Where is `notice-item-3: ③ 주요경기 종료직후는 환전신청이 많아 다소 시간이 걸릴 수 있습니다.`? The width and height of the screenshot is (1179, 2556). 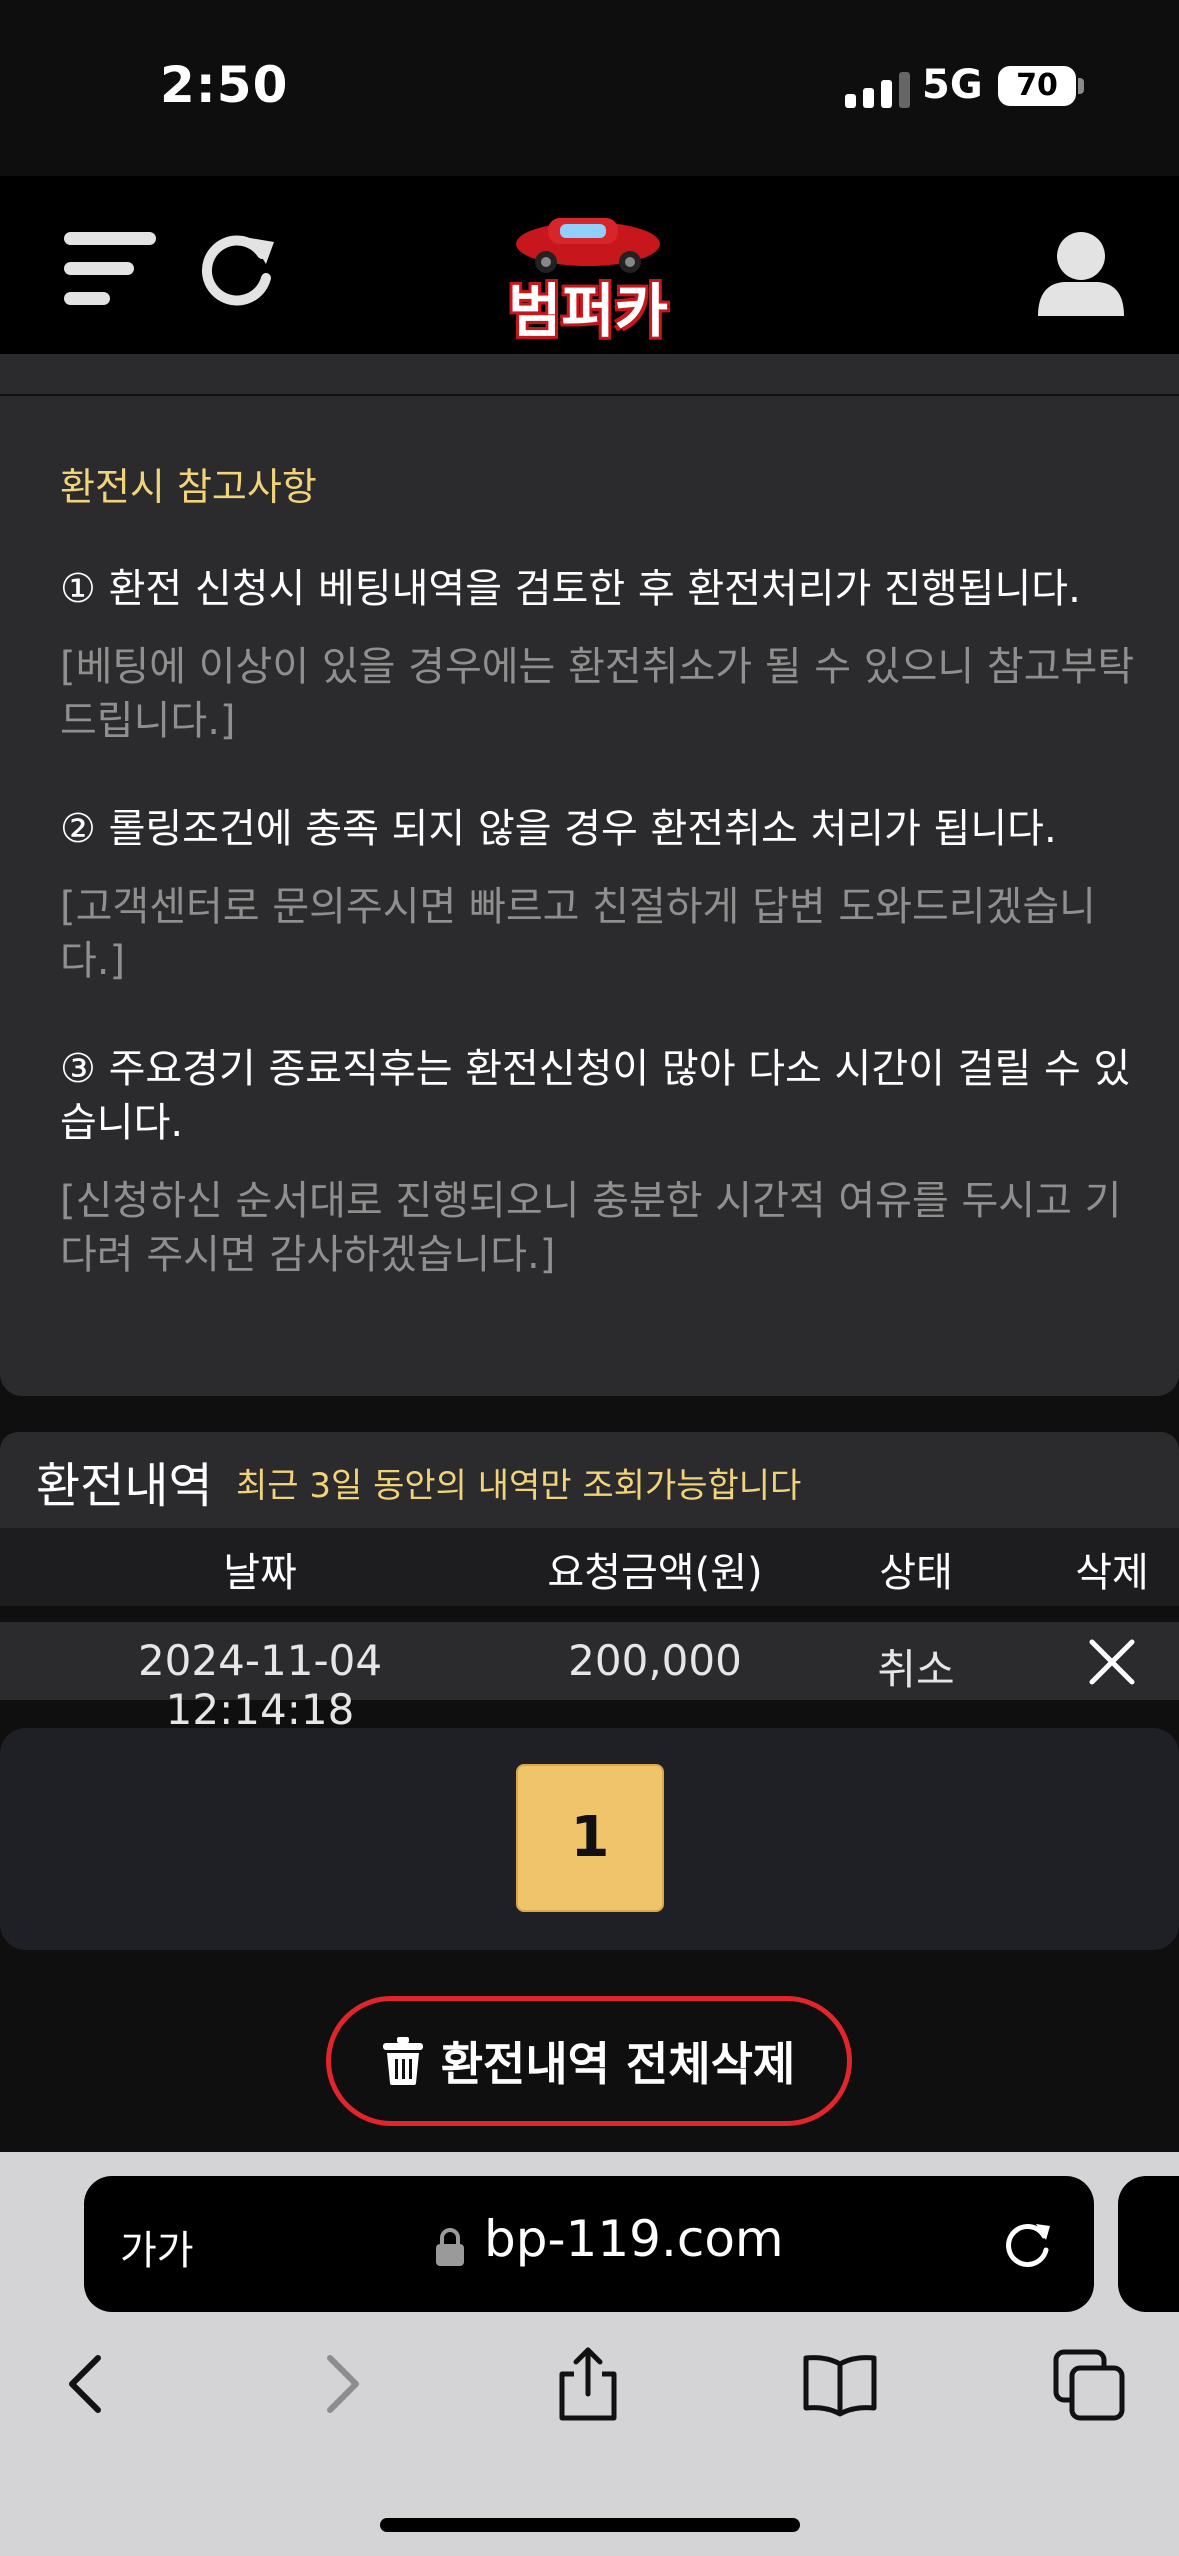
notice-item-3: ③ 주요경기 종료직후는 환전신청이 많아 다소 시간이 걸릴 수 있습니다. is located at coordinates (595, 1096).